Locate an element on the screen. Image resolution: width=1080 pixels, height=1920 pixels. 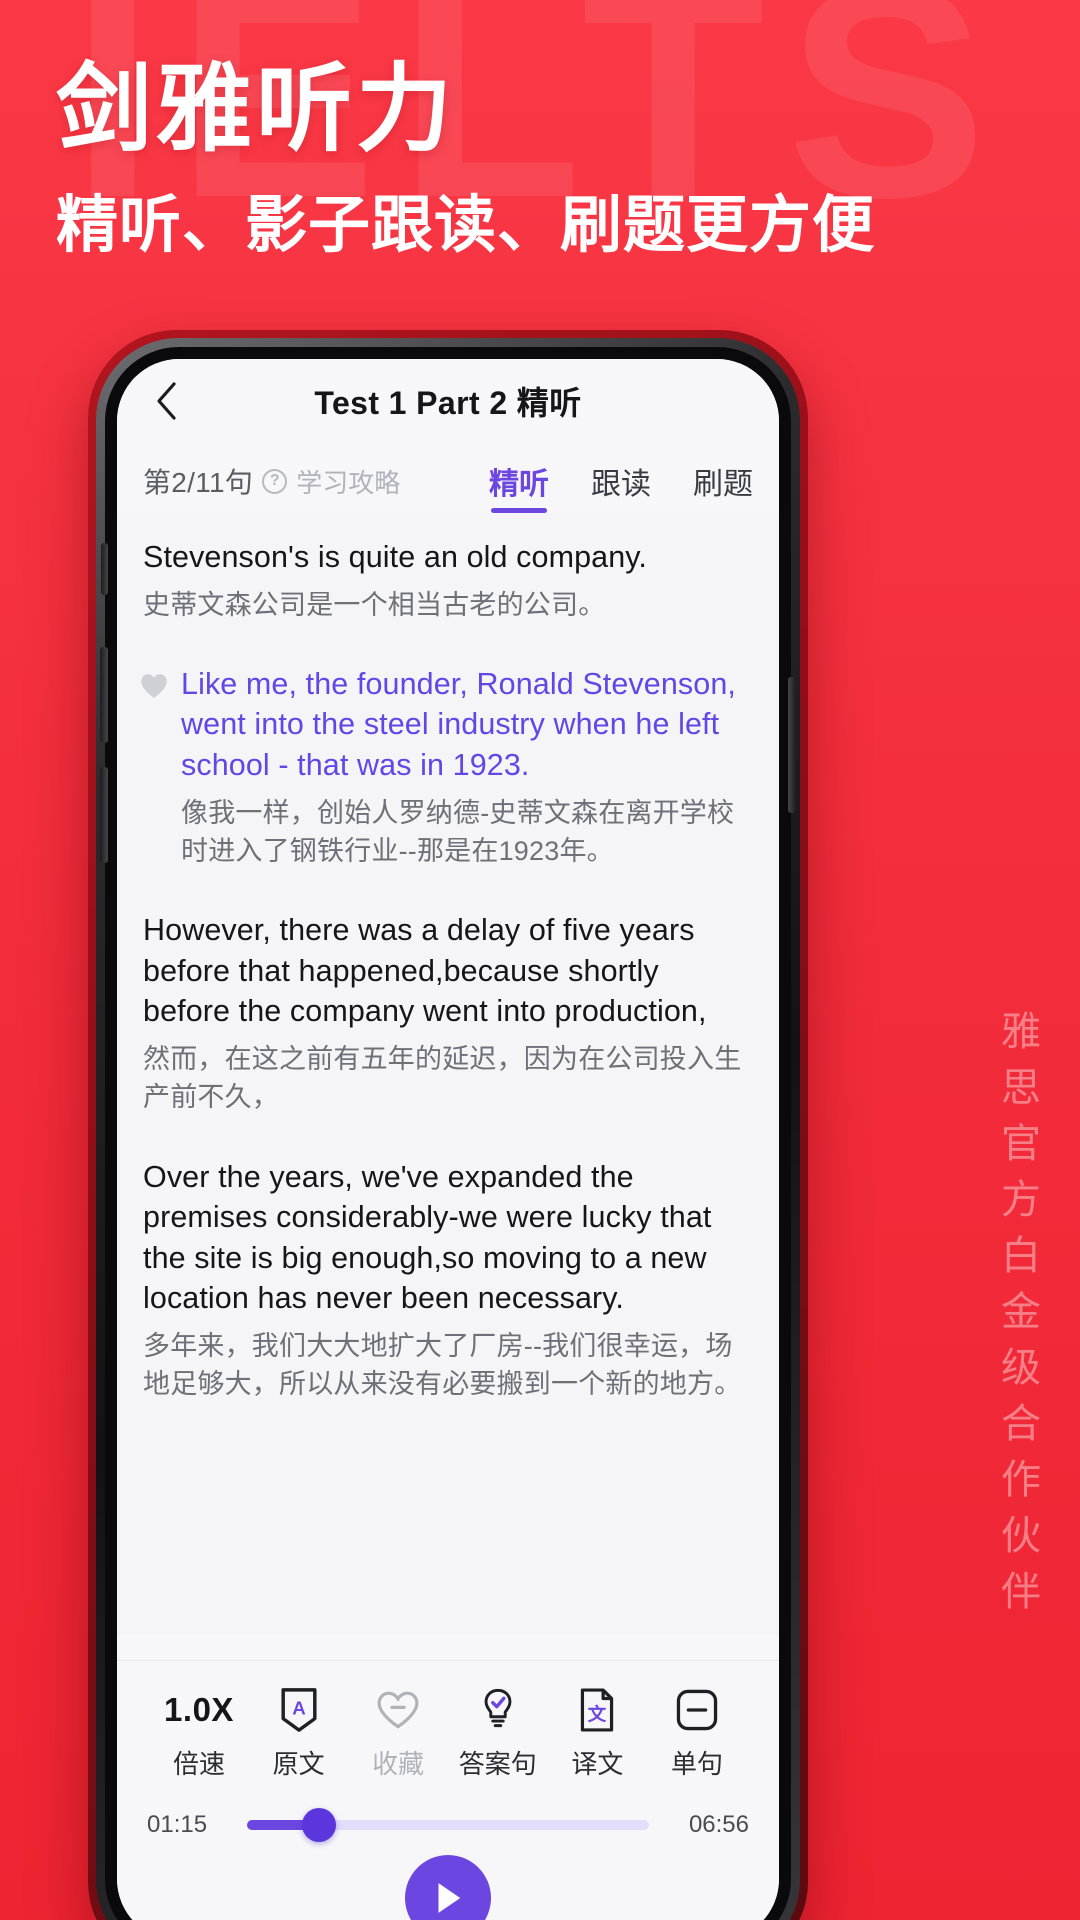
shield-a-icon: A is located at coordinates (299, 1710).